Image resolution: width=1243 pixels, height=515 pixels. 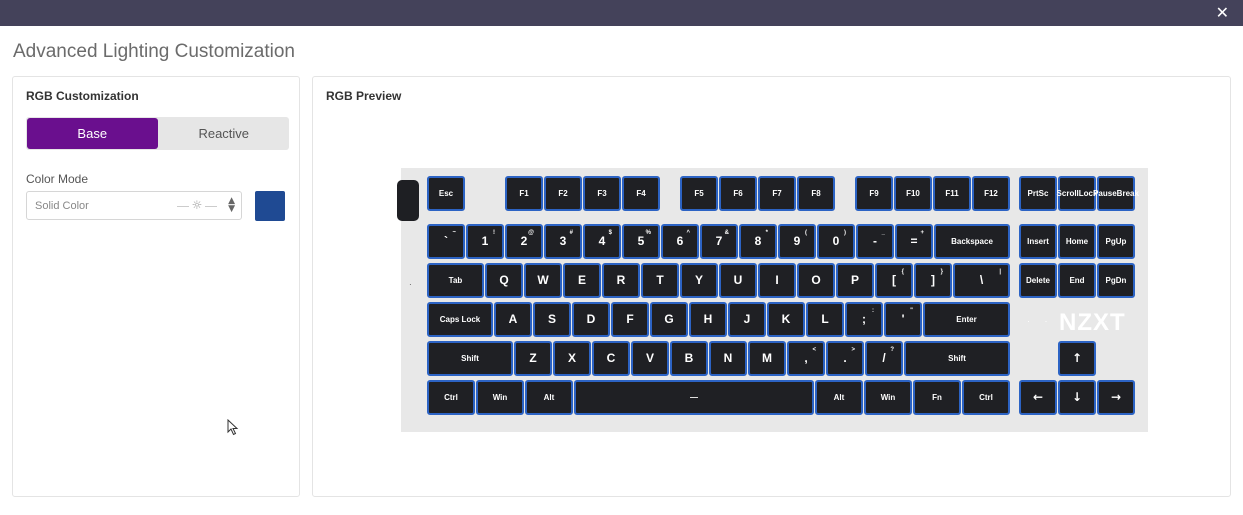 What do you see at coordinates (981, 280) in the screenshot?
I see `key-backslash: \ |` at bounding box center [981, 280].